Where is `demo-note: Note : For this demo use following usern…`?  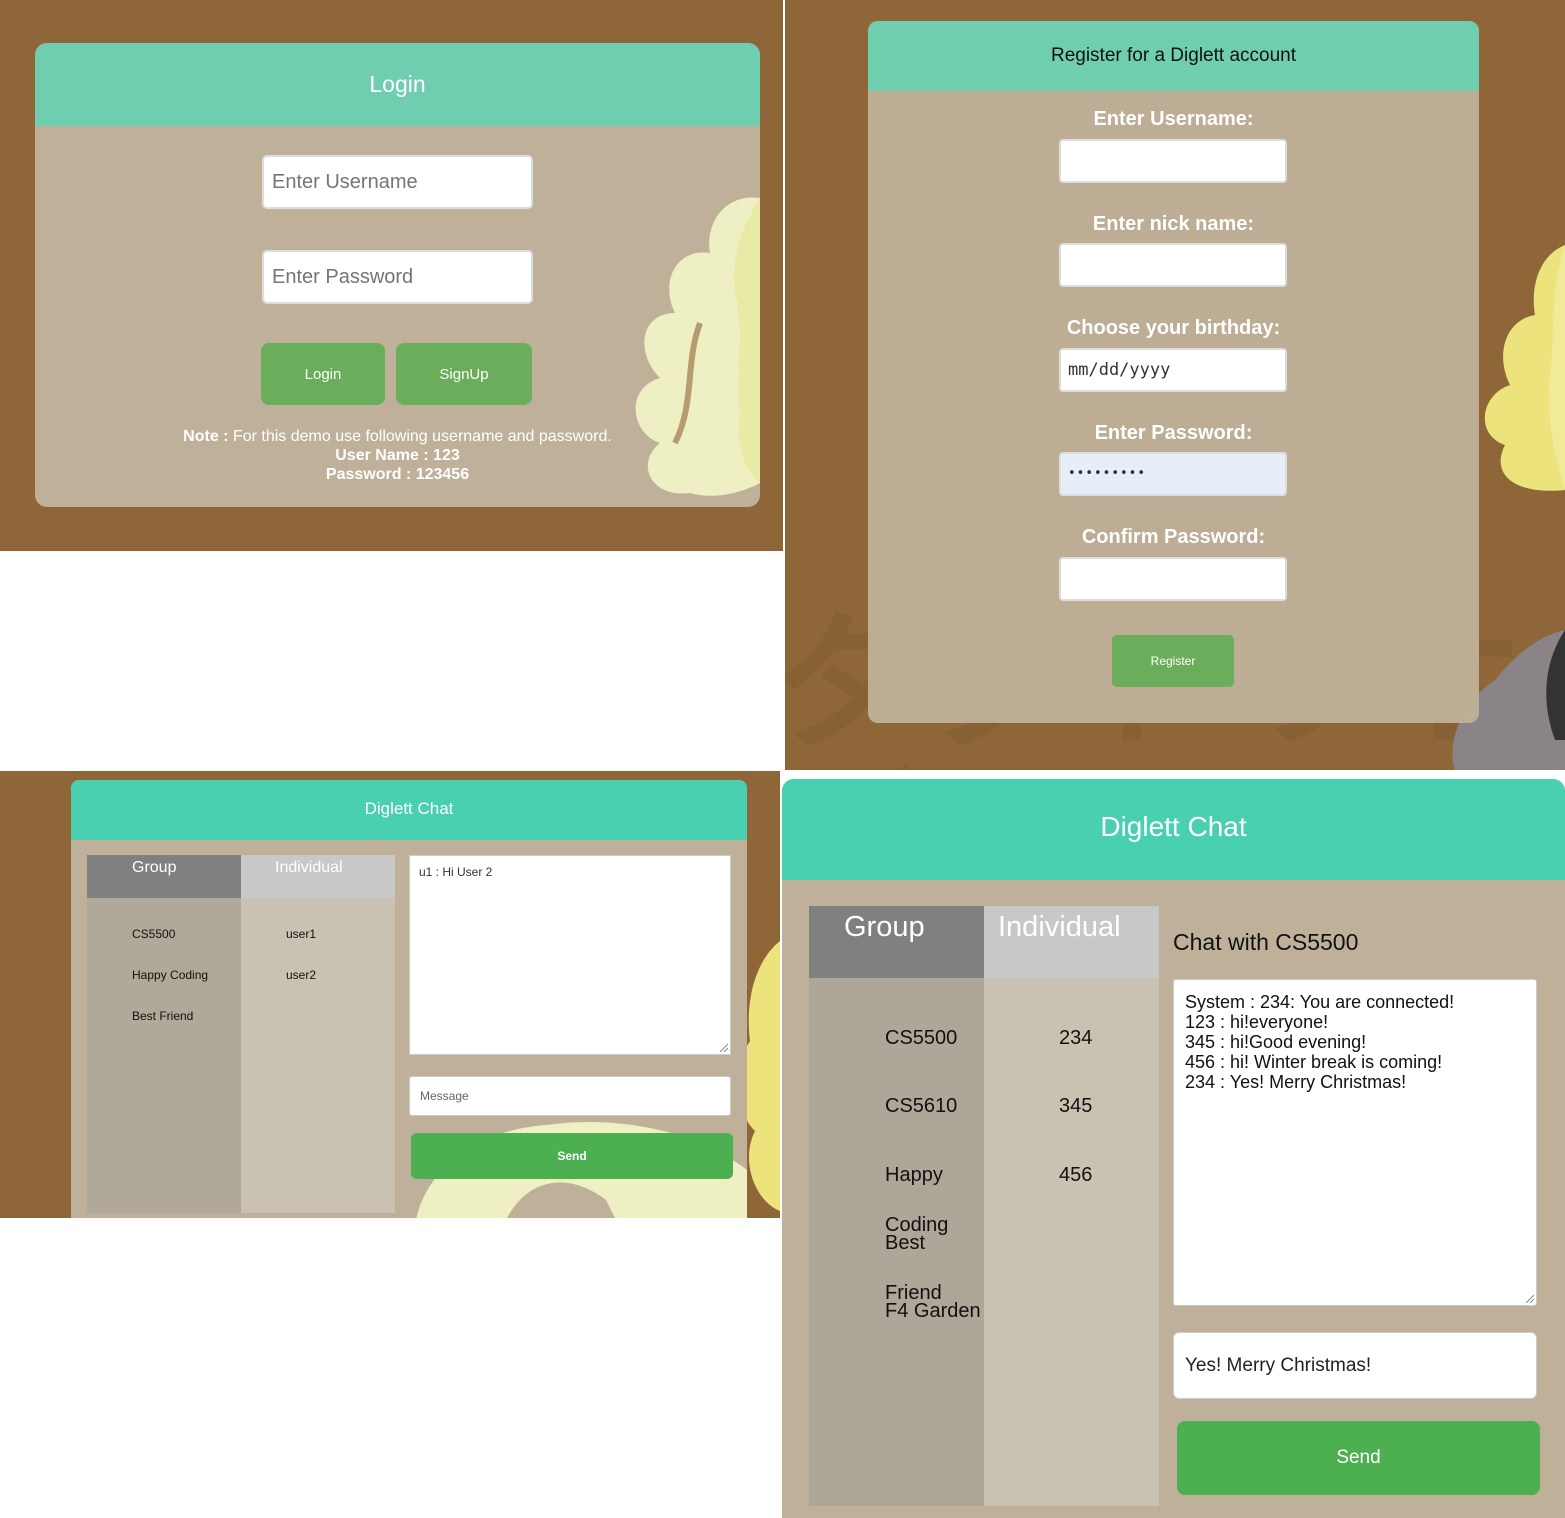
demo-note: Note : For this demo use following usern… is located at coordinates (397, 436).